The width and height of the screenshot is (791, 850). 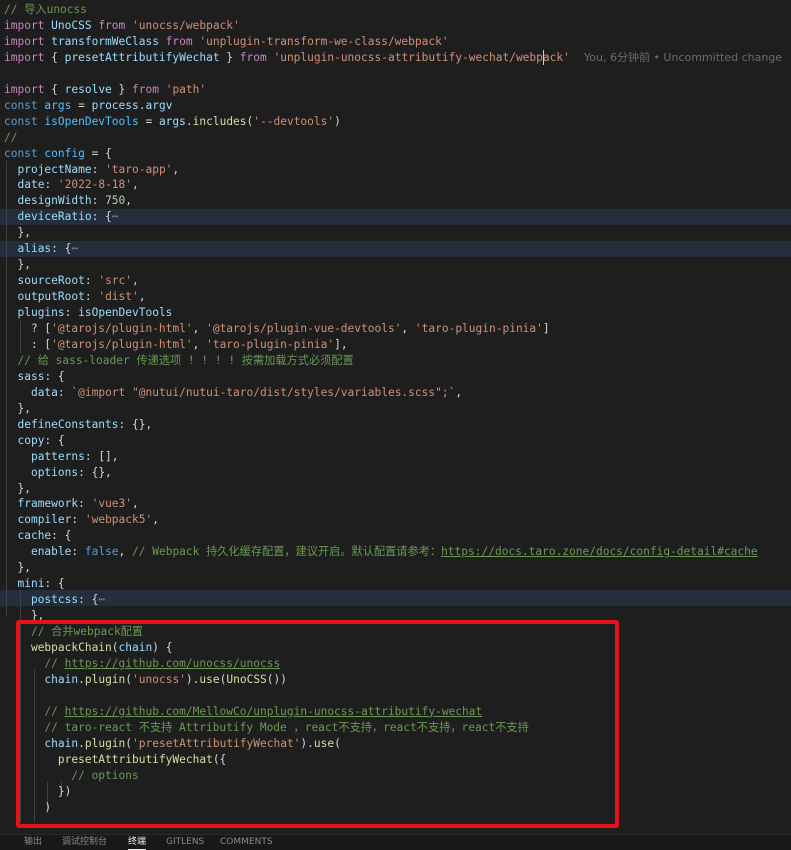 I want to click on code-token: ], so click(x=546, y=328).